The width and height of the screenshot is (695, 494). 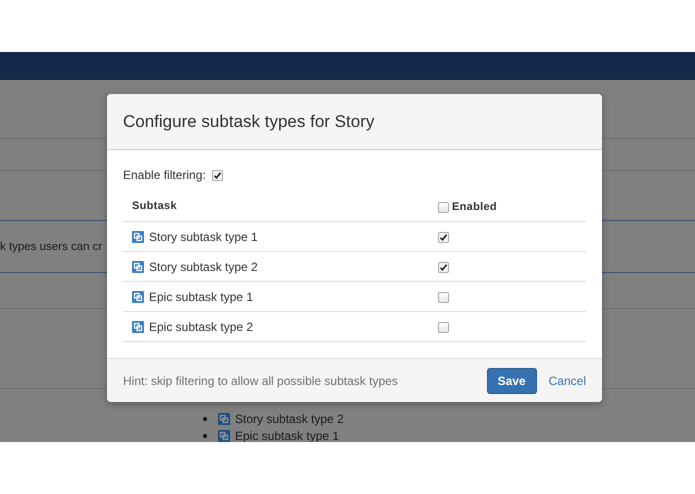 I want to click on cancel-link: Cancel, so click(x=566, y=381).